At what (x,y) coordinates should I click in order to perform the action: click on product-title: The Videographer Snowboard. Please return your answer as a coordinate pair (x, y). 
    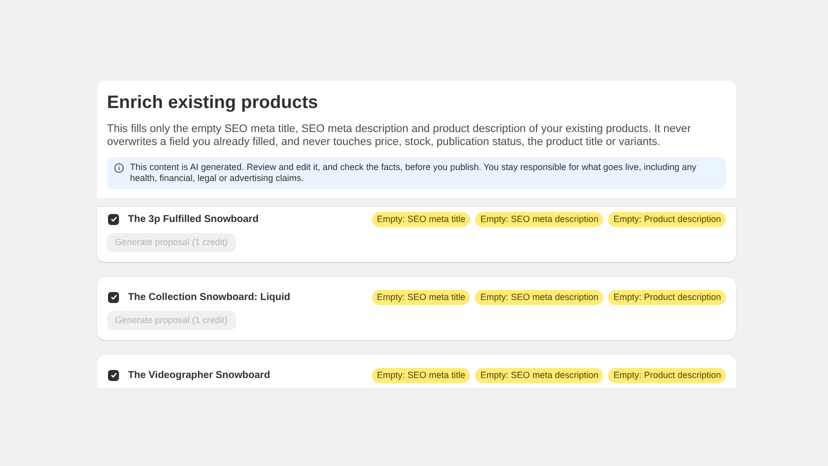
    Looking at the image, I should click on (200, 375).